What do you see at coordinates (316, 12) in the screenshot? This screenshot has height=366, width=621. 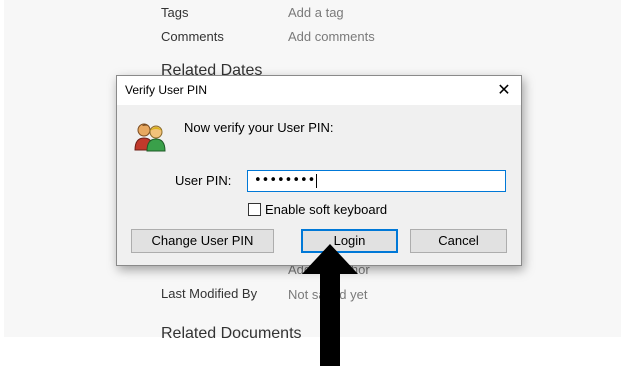 I see `tags-value: Add a tag` at bounding box center [316, 12].